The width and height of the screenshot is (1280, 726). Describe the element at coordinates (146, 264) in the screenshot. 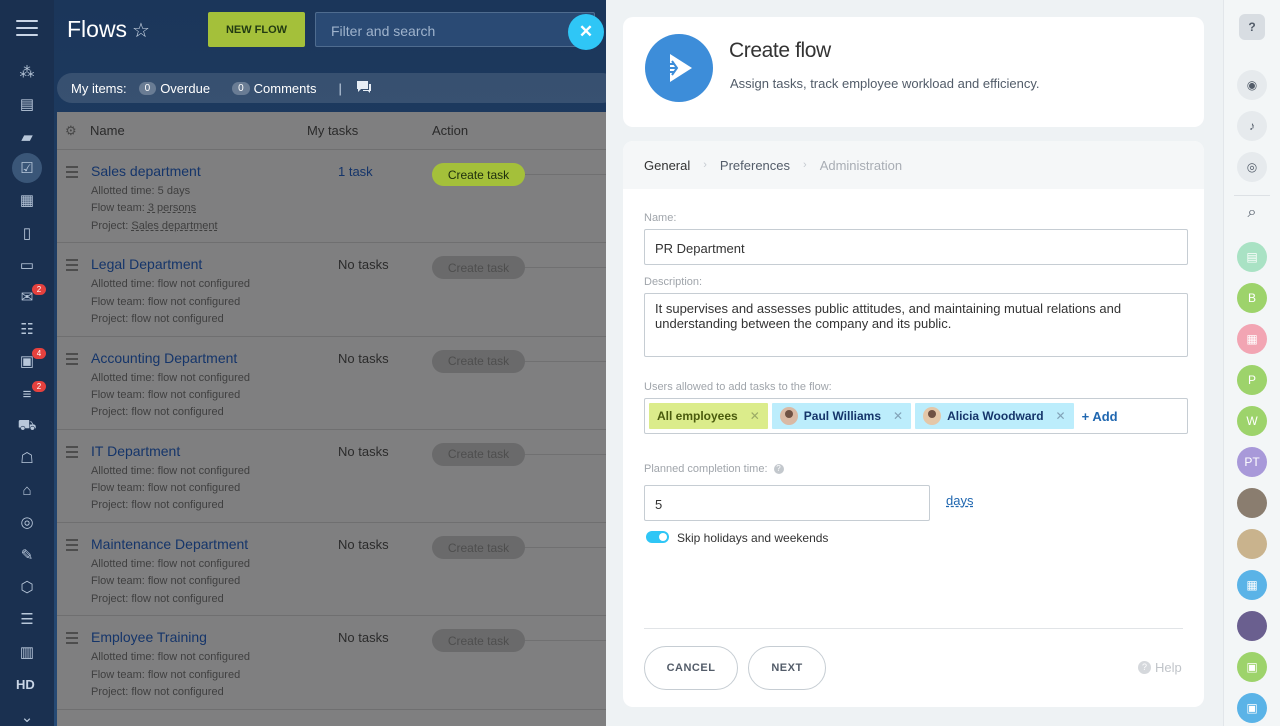

I see `flow-name-link: Legal Department` at that location.